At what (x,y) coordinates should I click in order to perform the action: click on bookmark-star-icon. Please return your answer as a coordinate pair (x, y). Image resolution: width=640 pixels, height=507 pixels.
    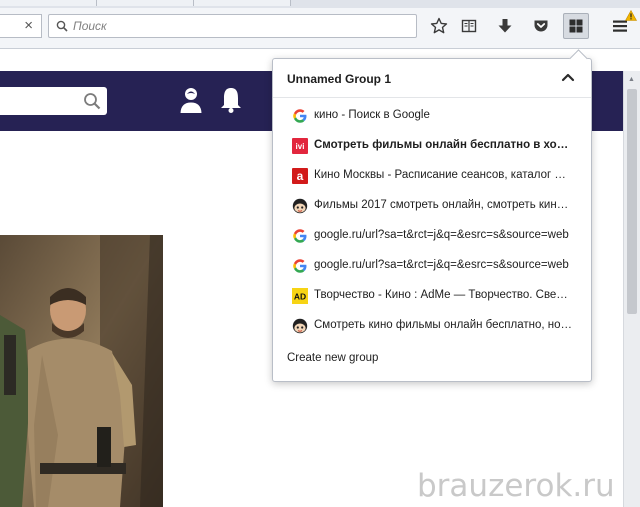
    Looking at the image, I should click on (439, 25).